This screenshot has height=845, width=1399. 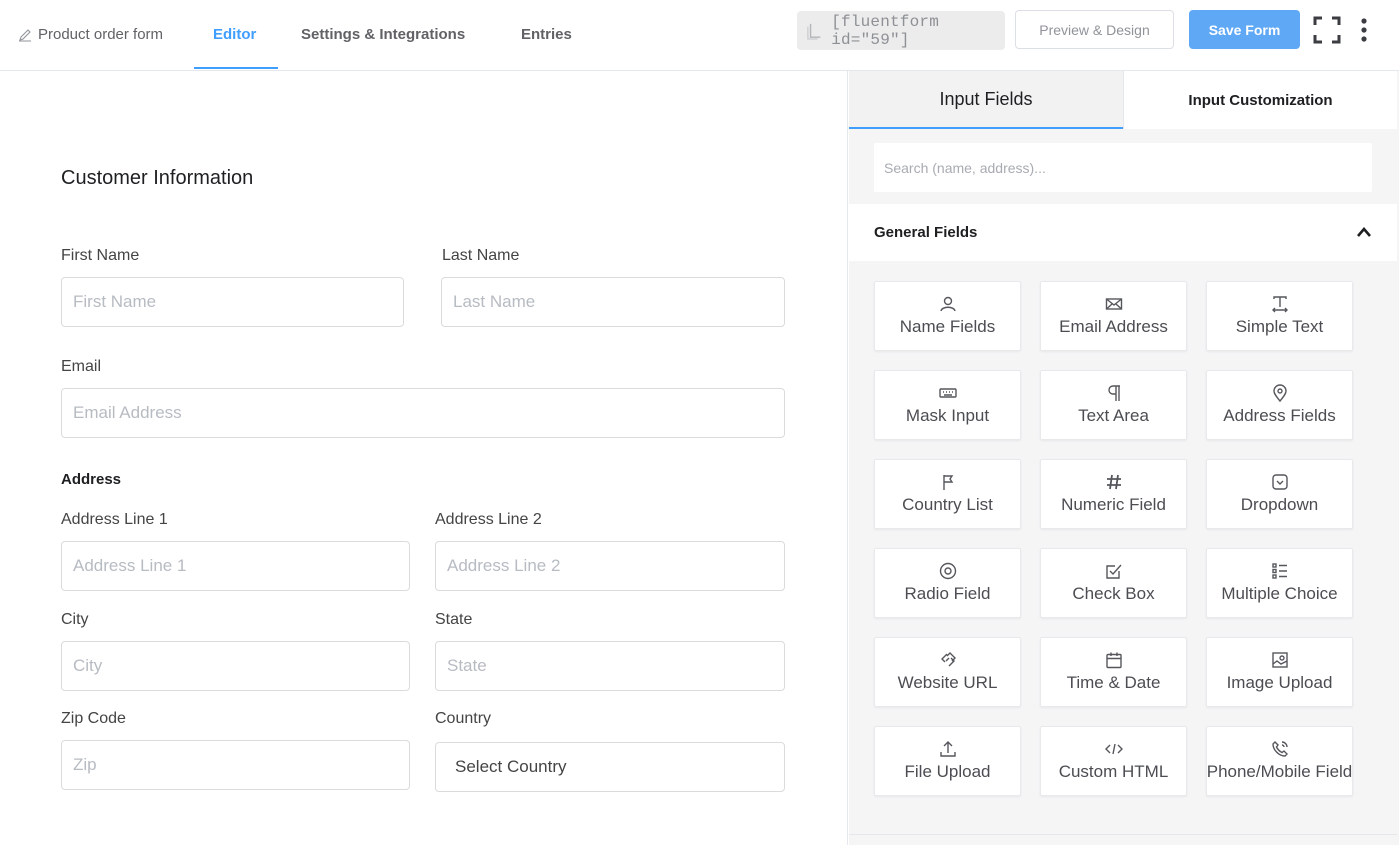 What do you see at coordinates (947, 482) in the screenshot?
I see `flag-icon` at bounding box center [947, 482].